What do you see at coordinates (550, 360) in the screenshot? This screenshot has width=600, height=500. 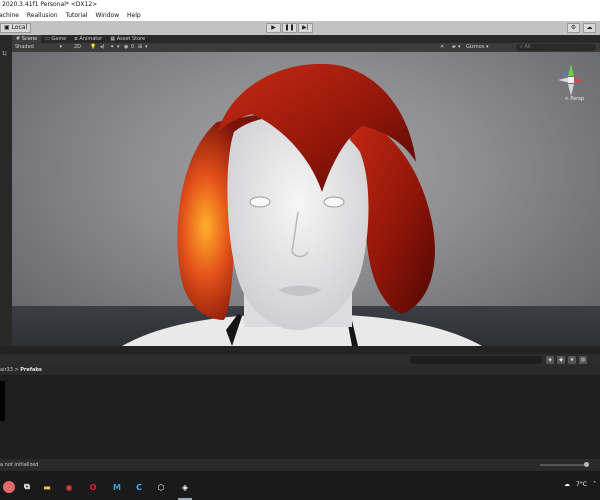 I see `filter-type-icon: ◈` at bounding box center [550, 360].